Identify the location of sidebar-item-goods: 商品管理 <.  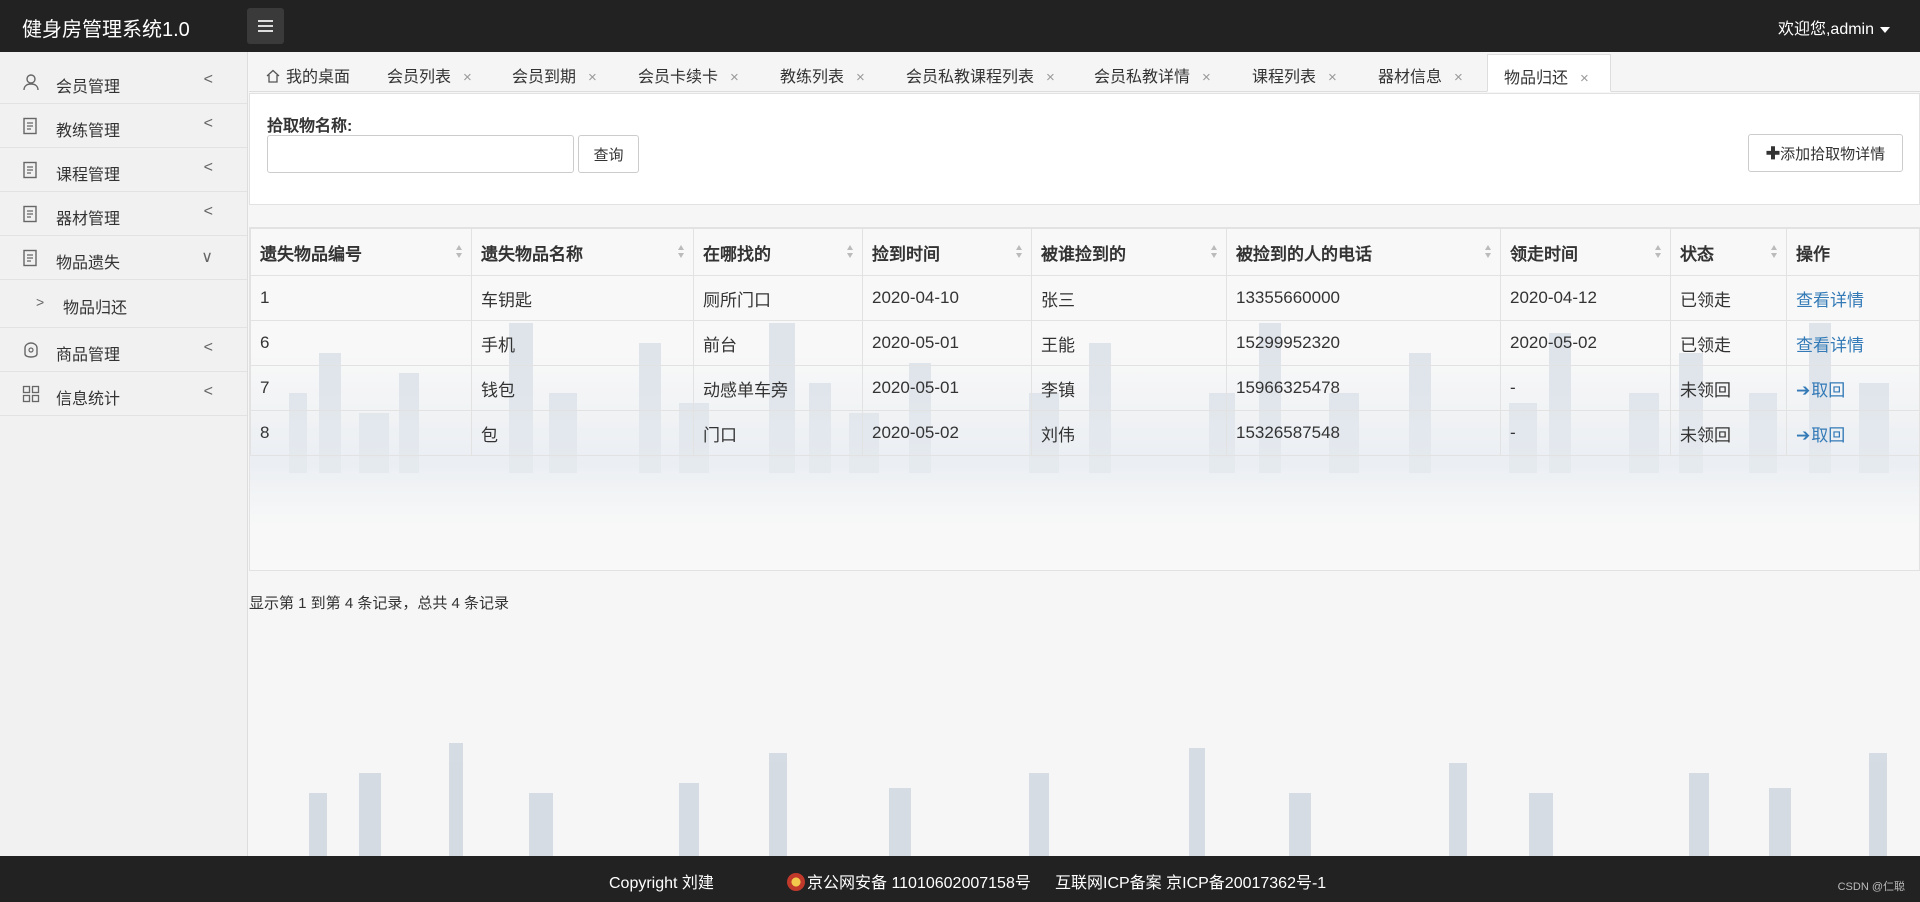
(123, 350).